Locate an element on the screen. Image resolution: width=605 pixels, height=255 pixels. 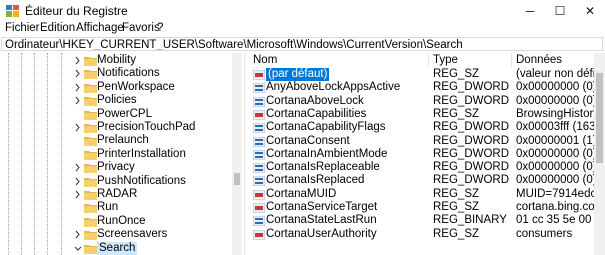
tree-item-label: PrinterInstallation is located at coordinates (141, 153).